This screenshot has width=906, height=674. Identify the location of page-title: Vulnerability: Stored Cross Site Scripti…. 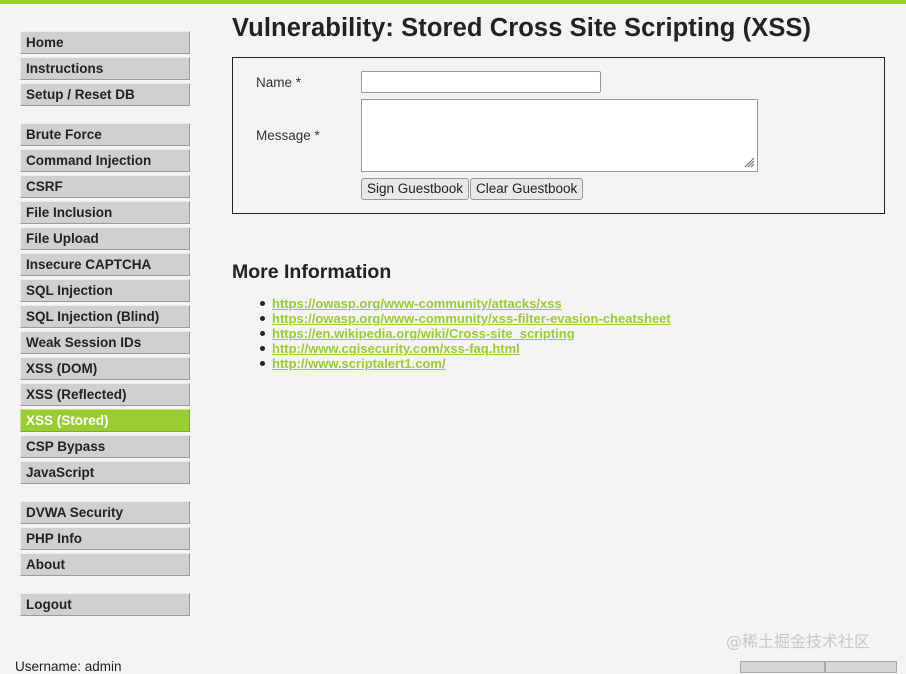
(522, 28).